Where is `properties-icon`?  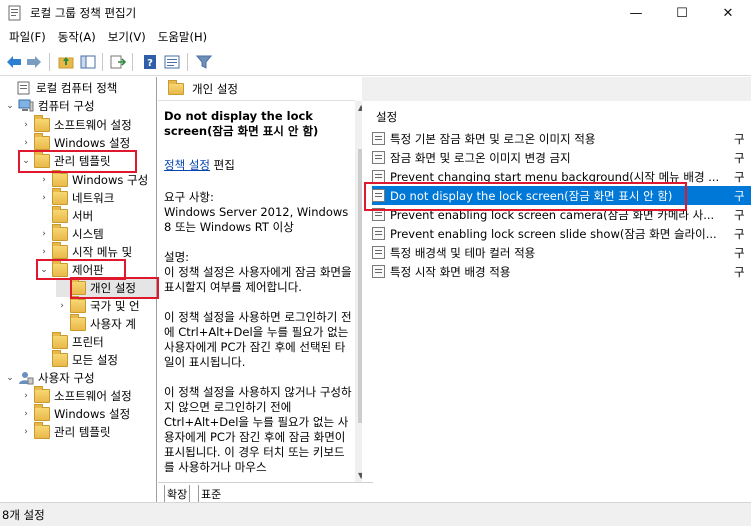 properties-icon is located at coordinates (172, 62).